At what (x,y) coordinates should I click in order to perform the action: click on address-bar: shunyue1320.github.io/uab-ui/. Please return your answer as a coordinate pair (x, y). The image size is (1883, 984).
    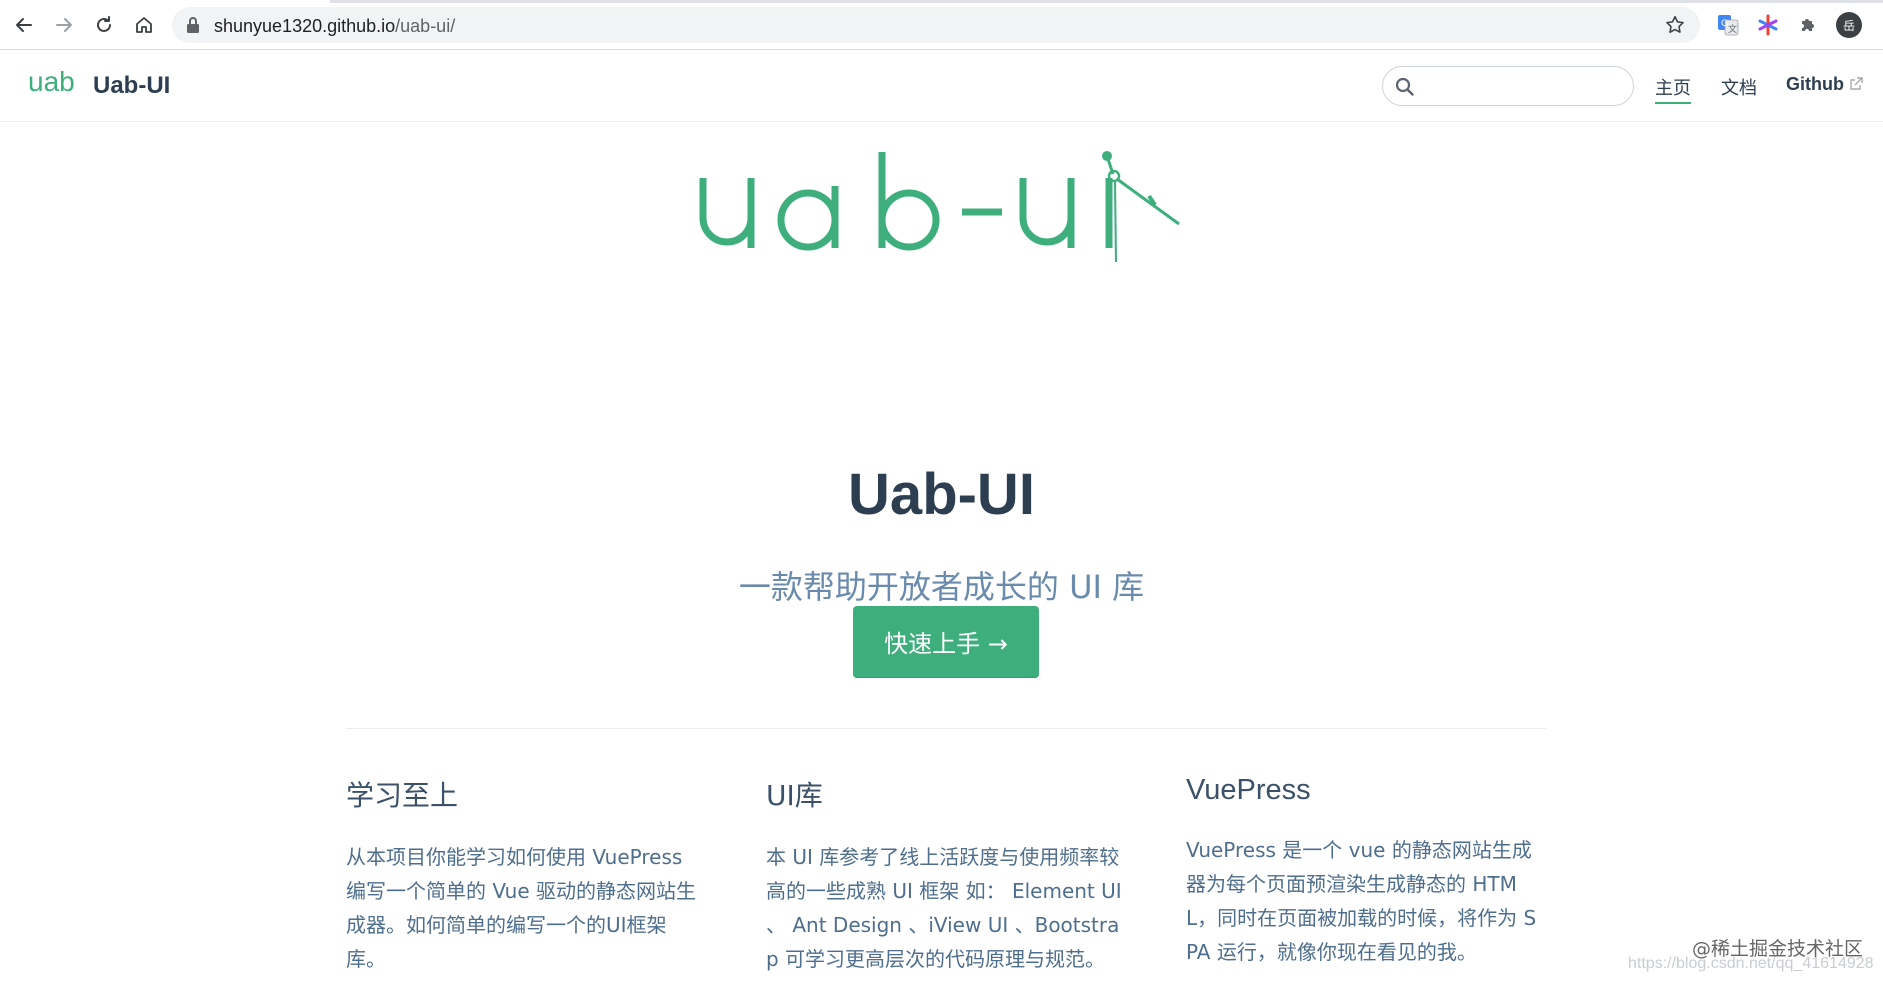
    Looking at the image, I should click on (936, 25).